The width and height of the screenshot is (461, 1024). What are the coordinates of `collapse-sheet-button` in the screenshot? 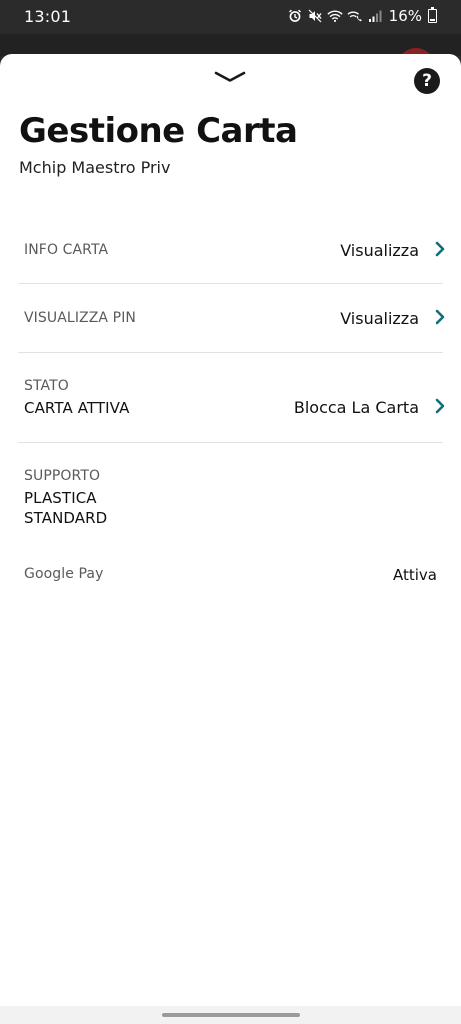 It's located at (230, 78).